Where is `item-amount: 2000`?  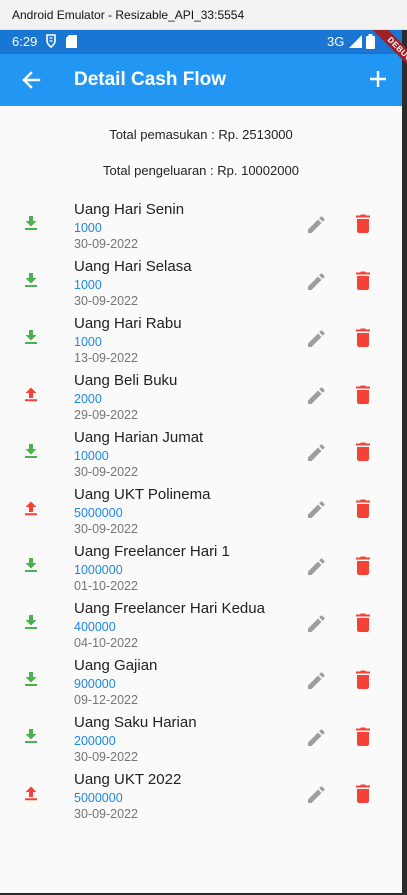
item-amount: 2000 is located at coordinates (88, 399).